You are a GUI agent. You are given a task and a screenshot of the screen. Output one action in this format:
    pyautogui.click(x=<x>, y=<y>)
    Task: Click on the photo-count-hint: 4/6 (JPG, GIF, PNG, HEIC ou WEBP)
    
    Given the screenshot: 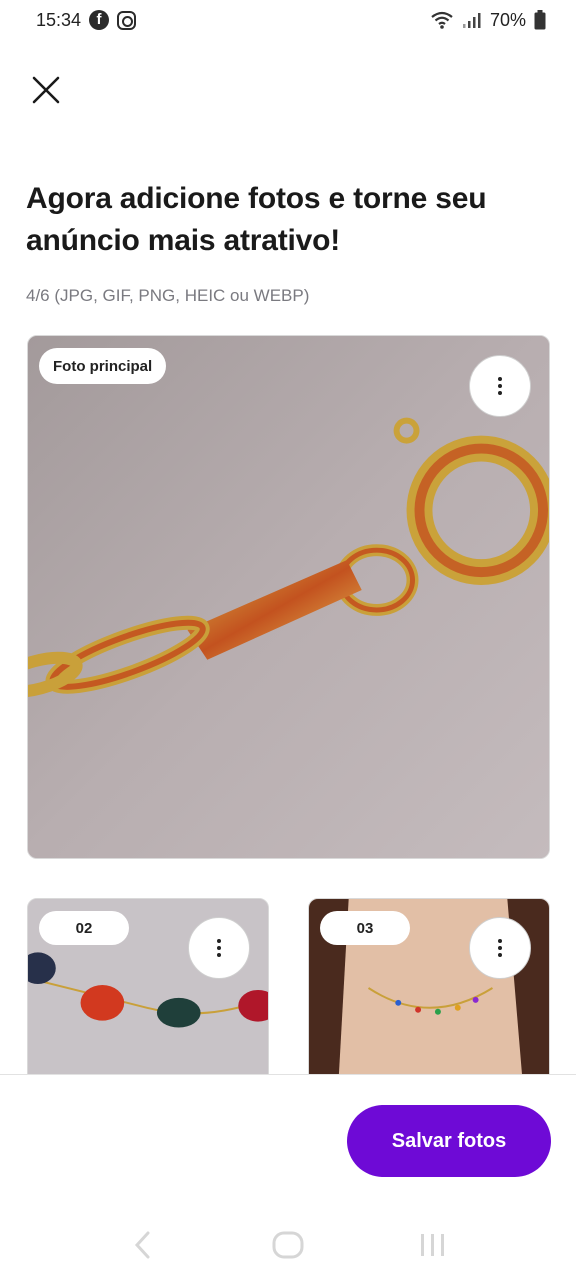 What is the action you would take?
    pyautogui.click(x=168, y=295)
    